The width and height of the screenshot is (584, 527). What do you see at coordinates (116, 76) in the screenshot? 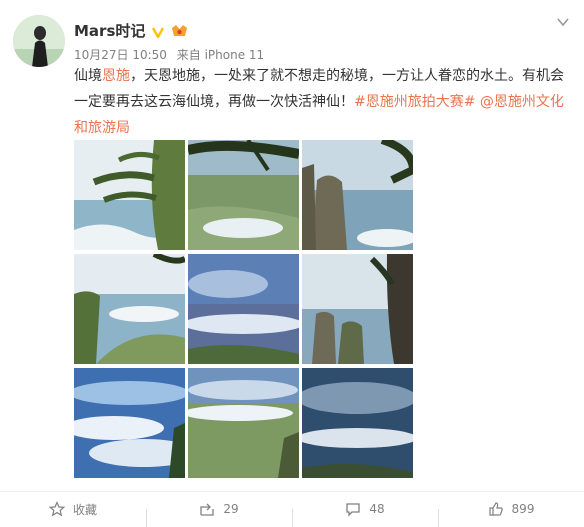
I see `place-link: 恩施` at bounding box center [116, 76].